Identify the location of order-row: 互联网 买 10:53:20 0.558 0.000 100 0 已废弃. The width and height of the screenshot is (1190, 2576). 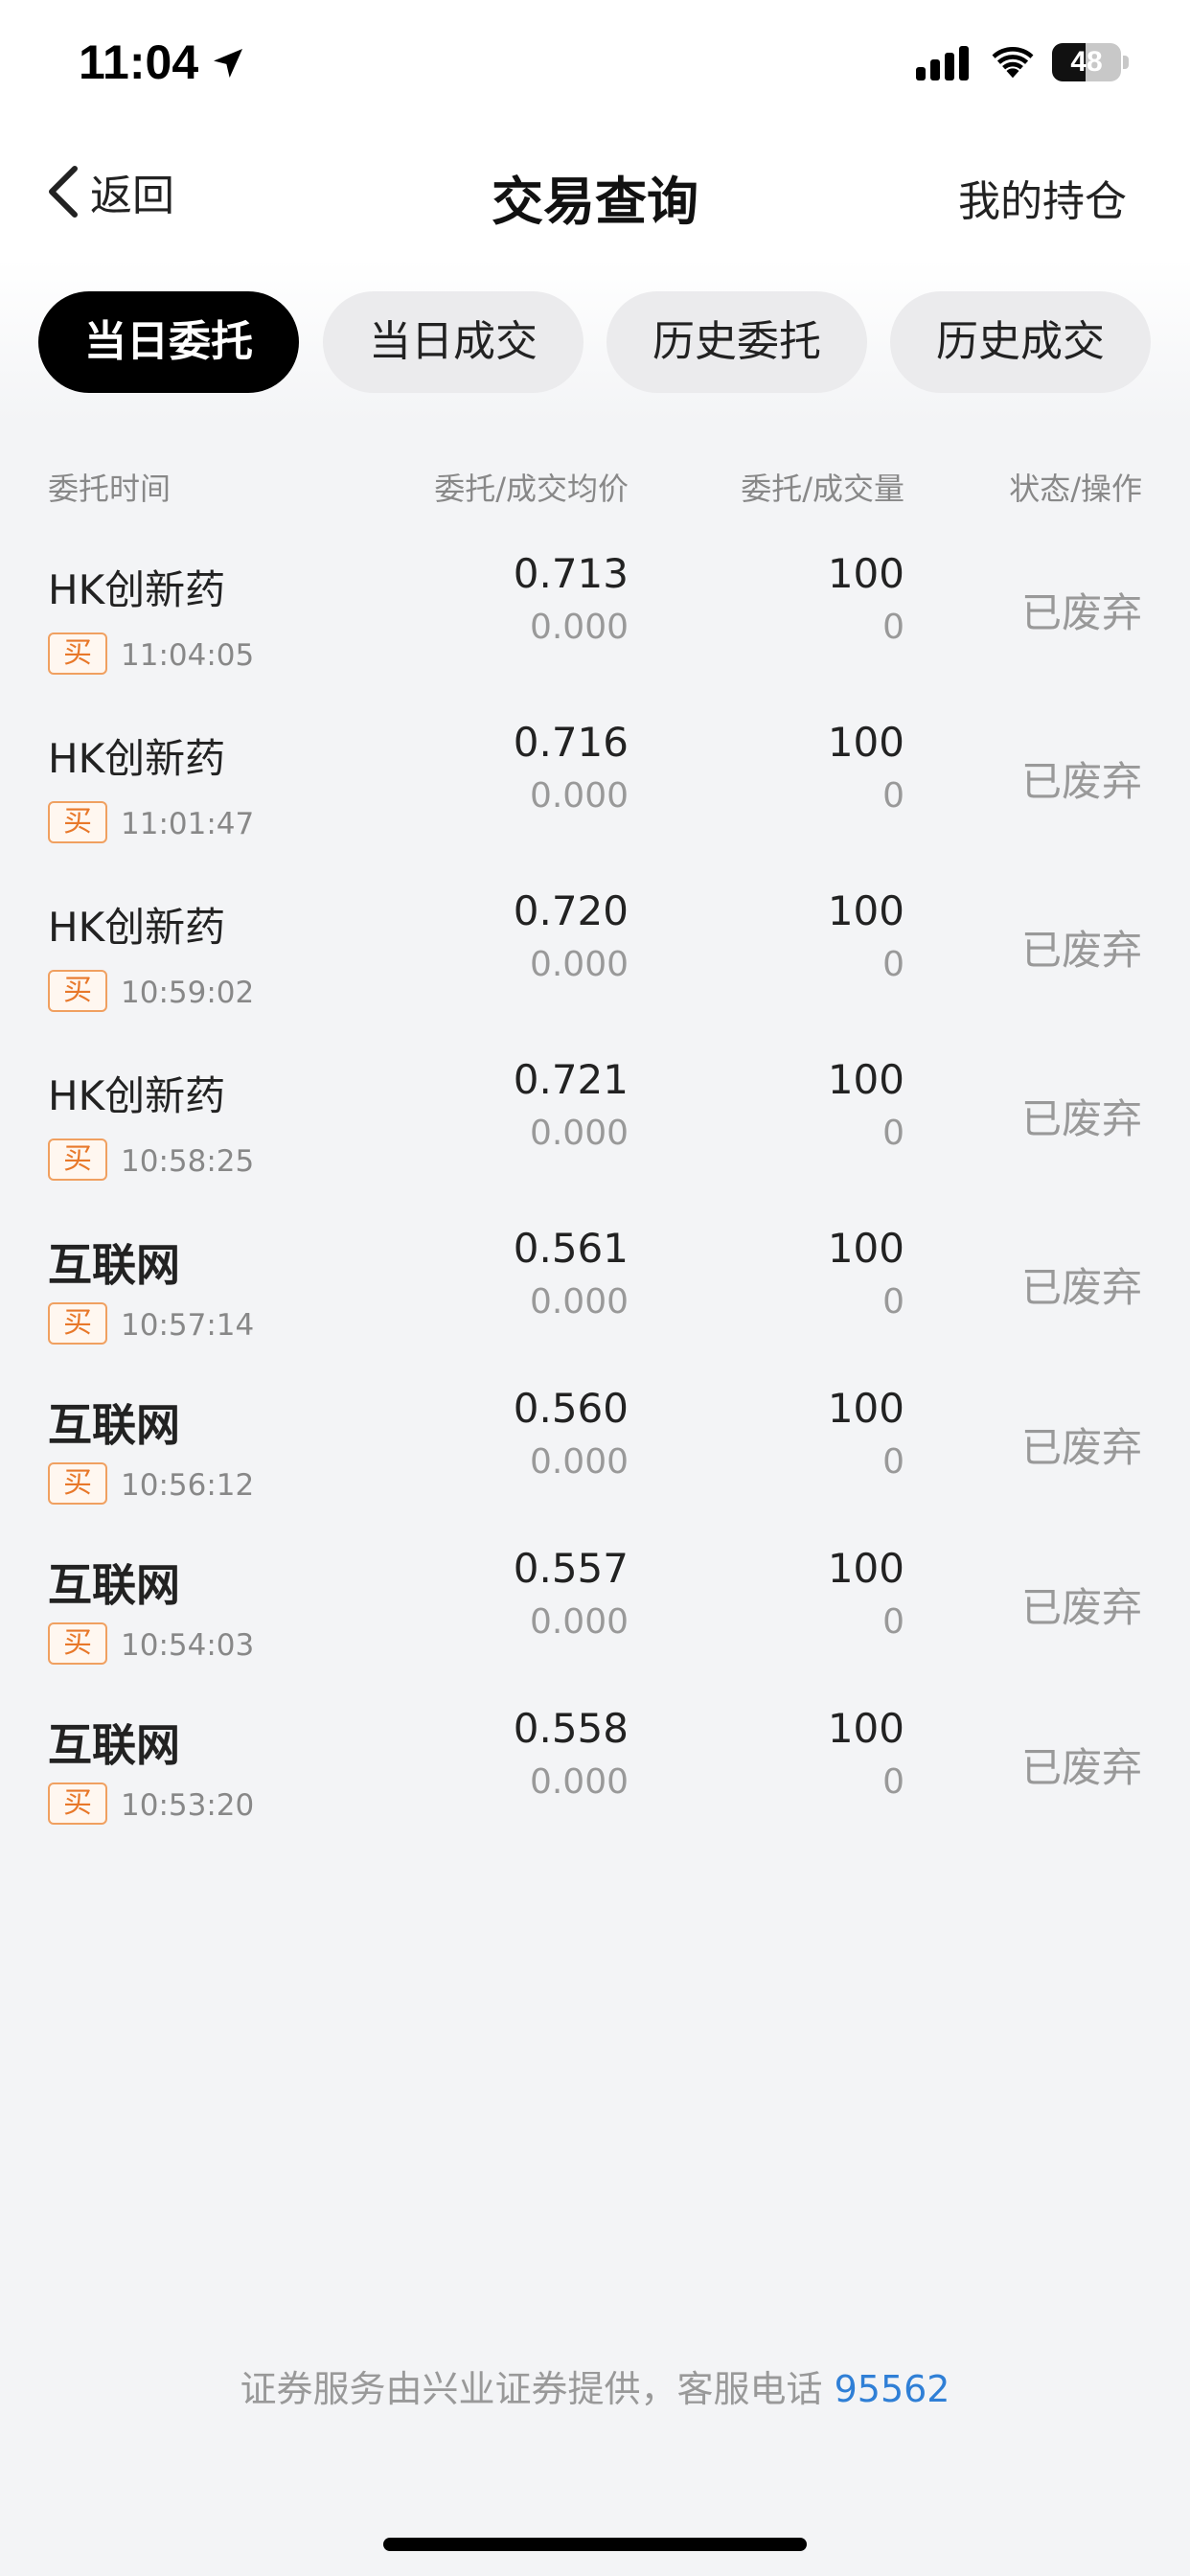
(595, 1771).